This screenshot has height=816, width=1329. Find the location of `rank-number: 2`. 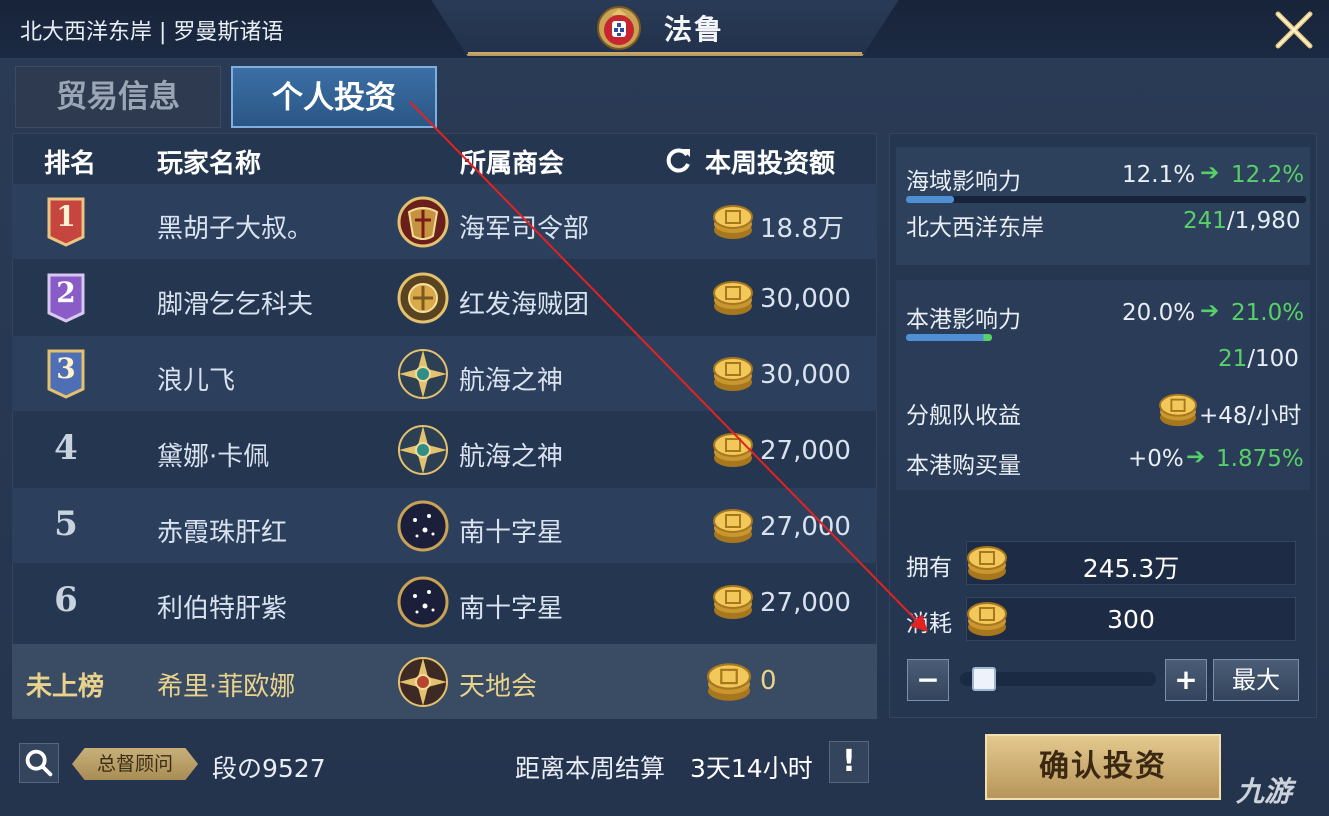

rank-number: 2 is located at coordinates (66, 292).